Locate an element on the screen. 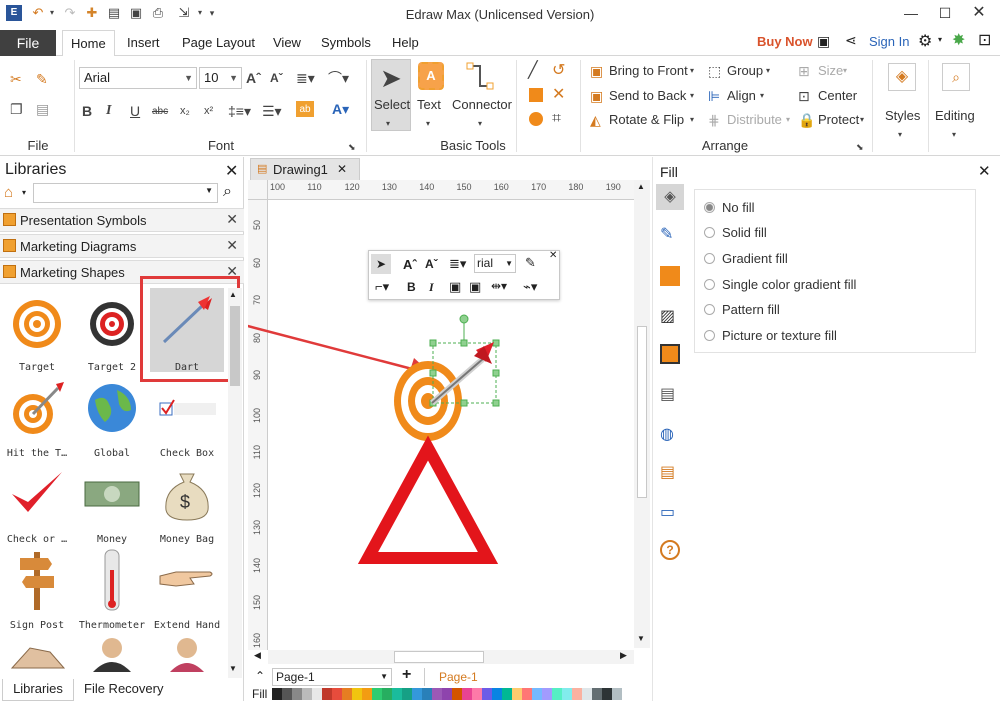 This screenshot has height=701, width=1000. styles-dropdown-icon: ▾ is located at coordinates (900, 135).